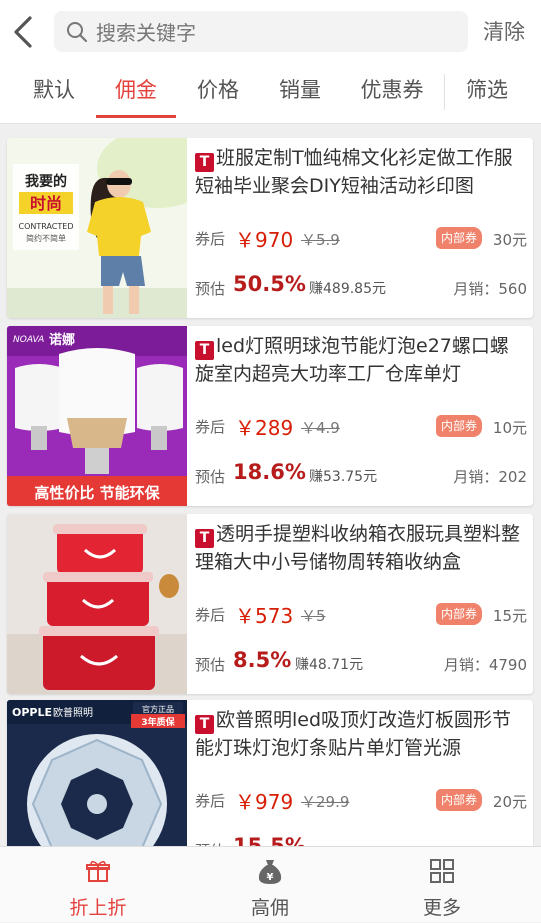 The width and height of the screenshot is (541, 923). Describe the element at coordinates (269, 908) in the screenshot. I see `nav-label: 高佣` at that location.